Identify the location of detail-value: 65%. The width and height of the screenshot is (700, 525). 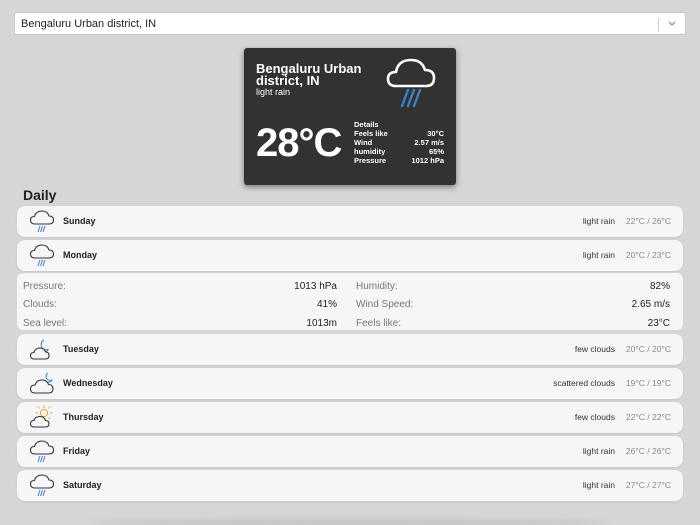
(436, 151).